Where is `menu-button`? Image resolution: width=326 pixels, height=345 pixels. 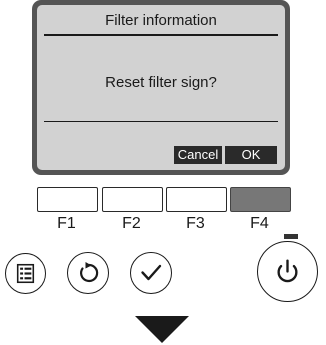 menu-button is located at coordinates (25, 273).